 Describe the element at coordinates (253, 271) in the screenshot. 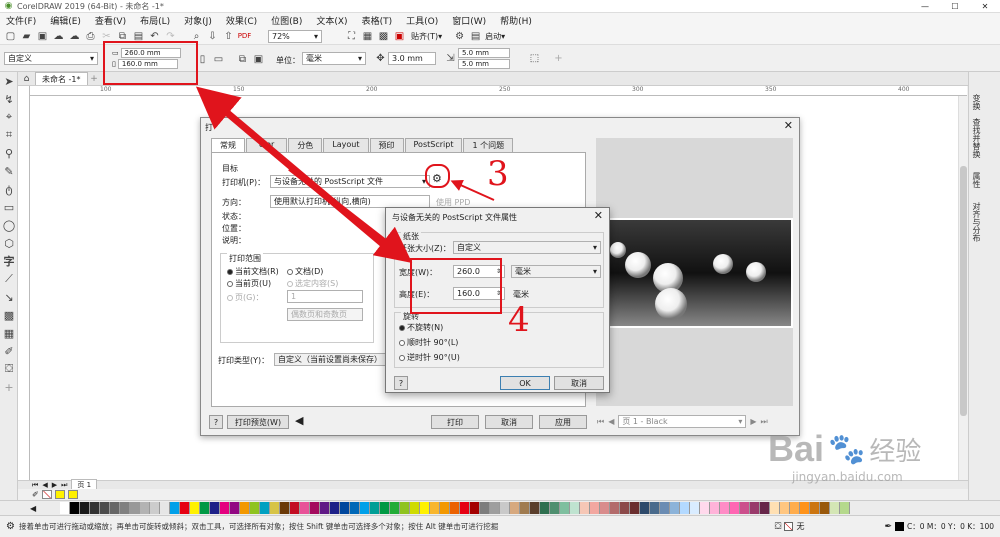

I see `range-current-doc-radio: 当前文档(R)` at that location.